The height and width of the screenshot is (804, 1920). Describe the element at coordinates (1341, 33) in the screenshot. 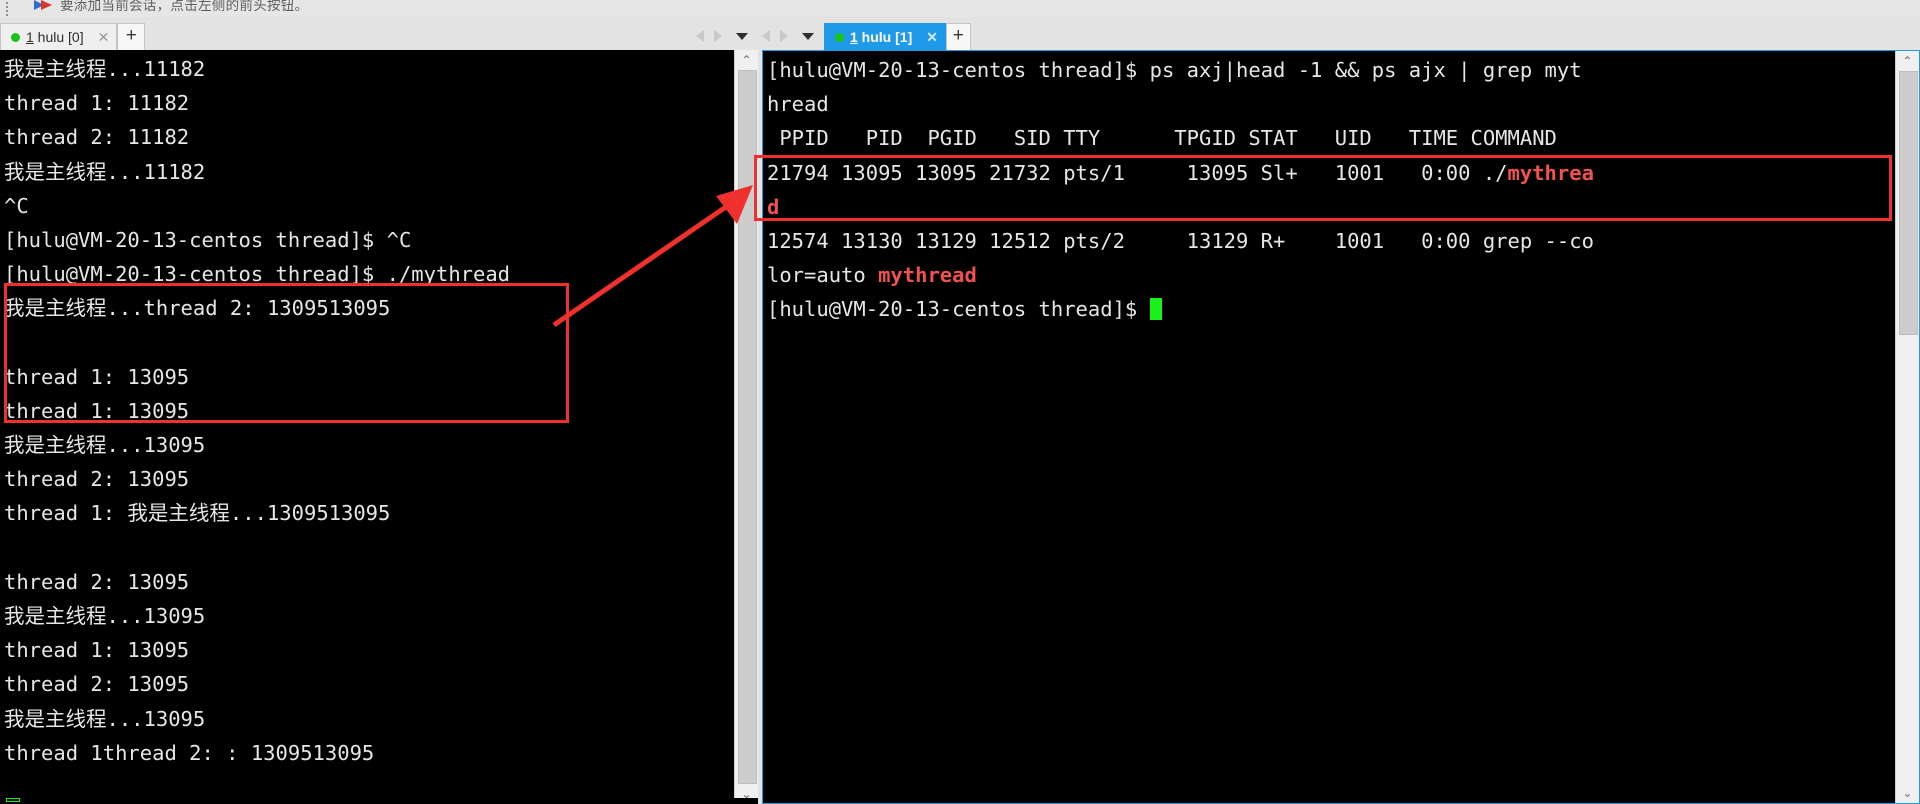

I see `right-tabbar: 1 hulu [1] ✕ +` at that location.